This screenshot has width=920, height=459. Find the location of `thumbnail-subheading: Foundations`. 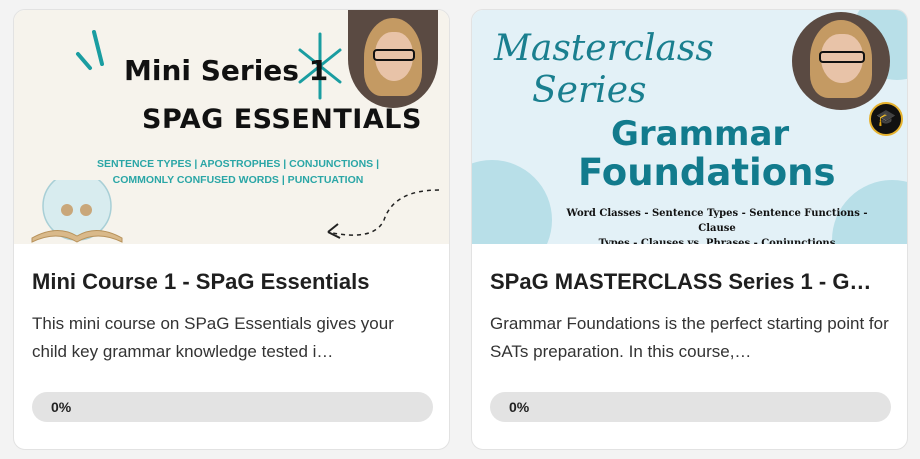

thumbnail-subheading: Foundations is located at coordinates (707, 172).